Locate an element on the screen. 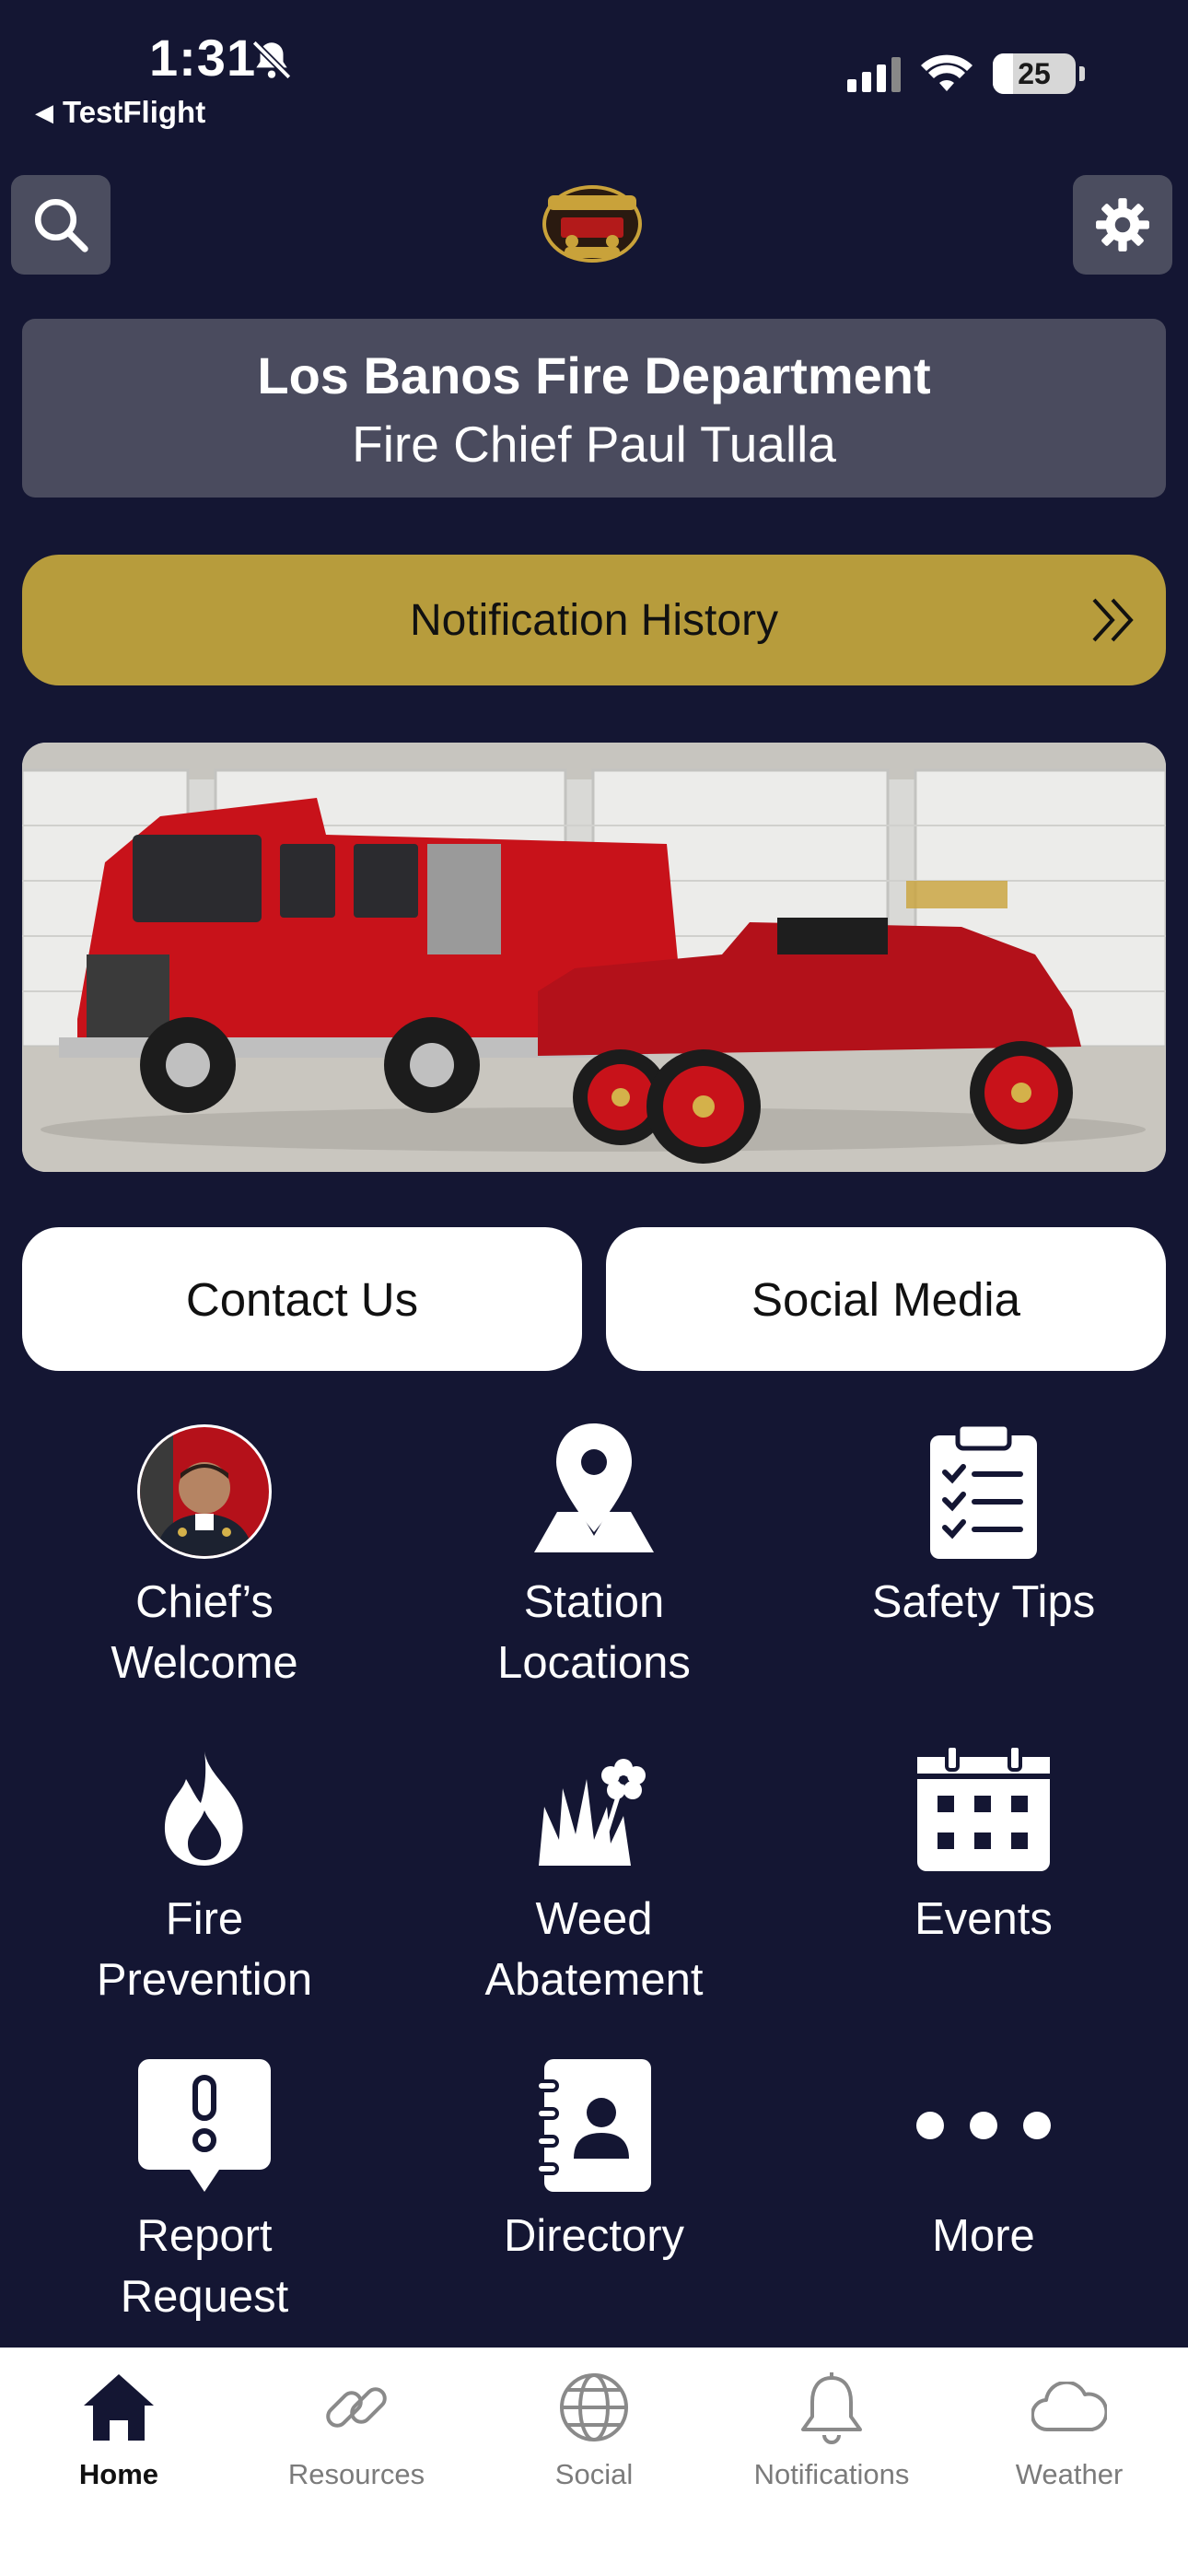  settings-button is located at coordinates (1122, 225).